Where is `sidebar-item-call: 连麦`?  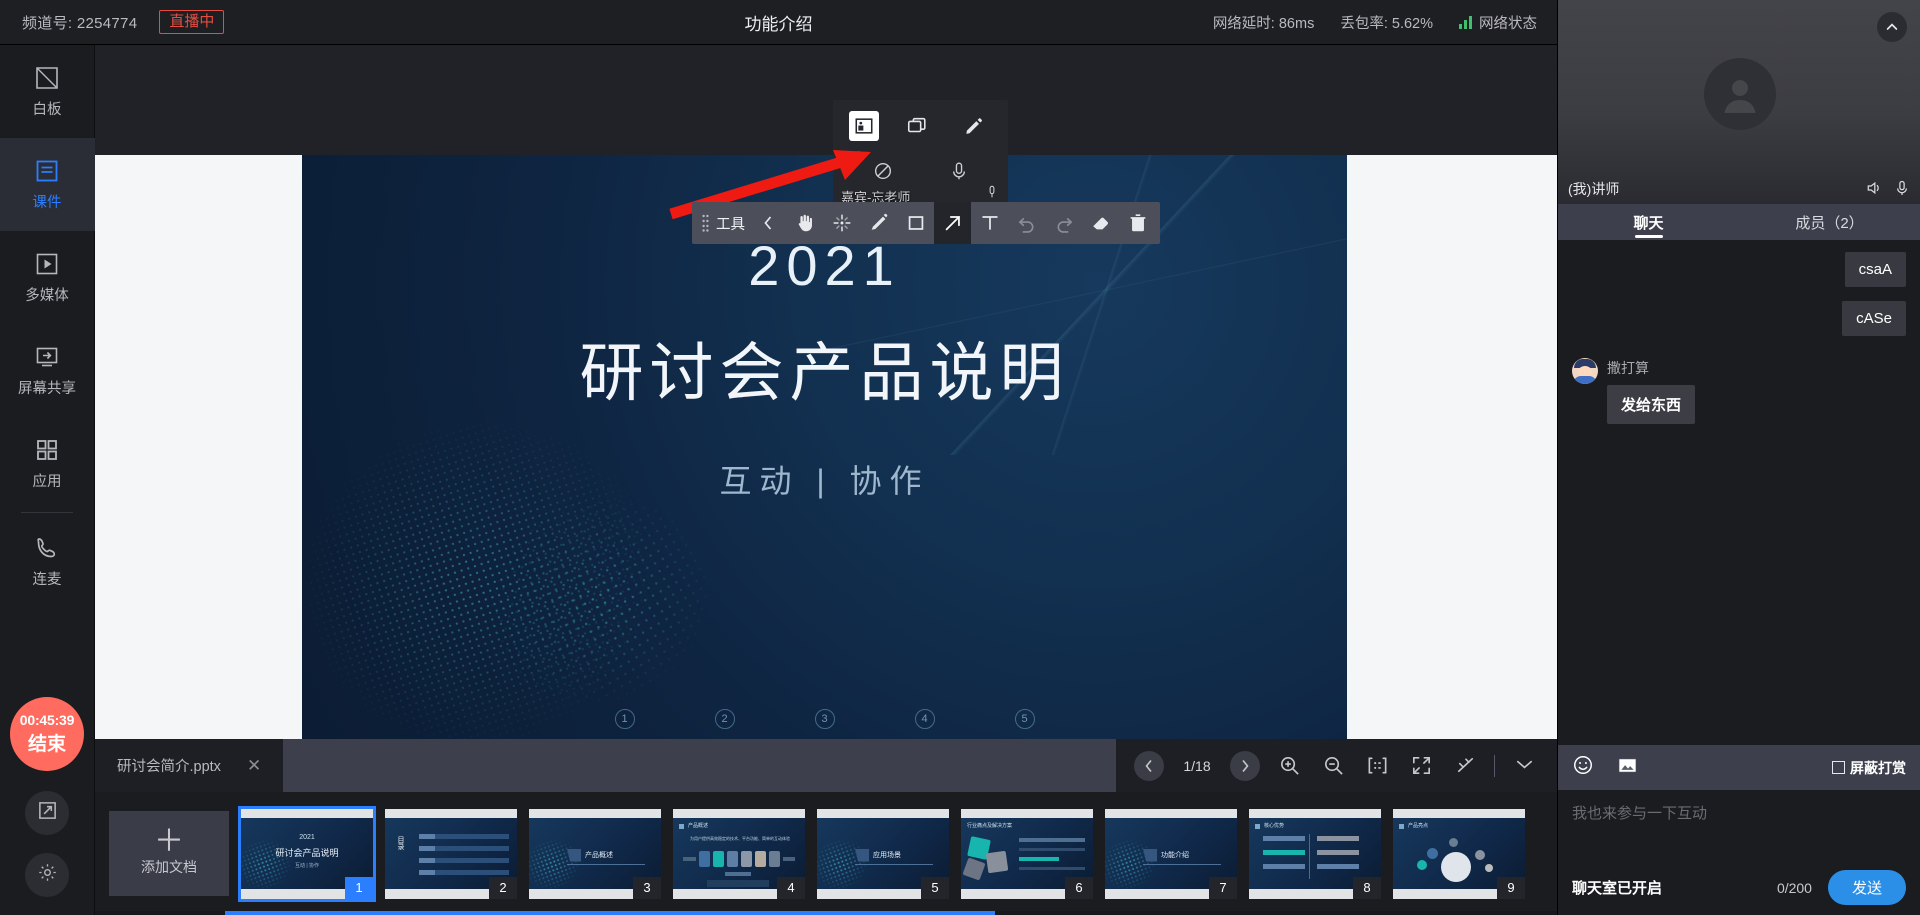 sidebar-item-call: 连麦 is located at coordinates (47, 561).